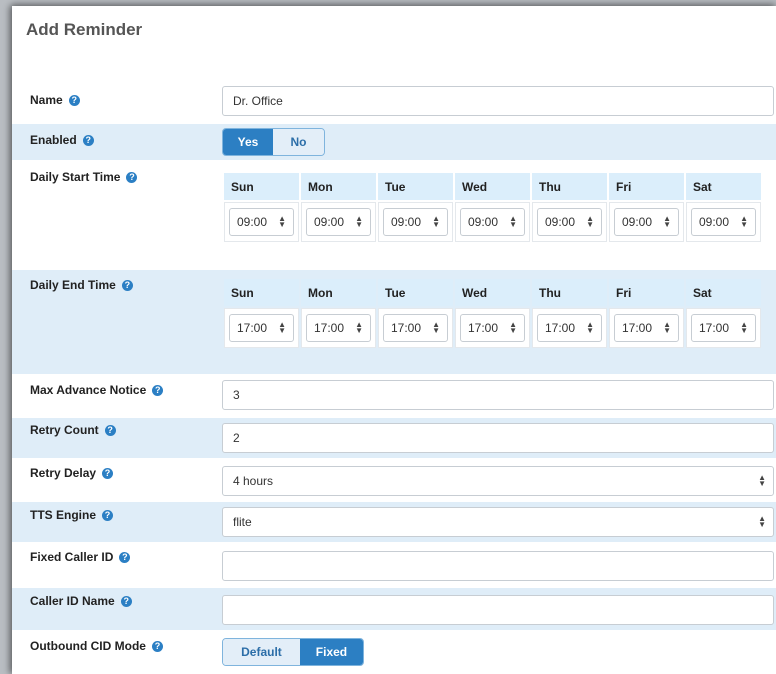 The width and height of the screenshot is (776, 674). I want to click on end-time-select-thu: 17:00 ▲ ▼, so click(569, 328).